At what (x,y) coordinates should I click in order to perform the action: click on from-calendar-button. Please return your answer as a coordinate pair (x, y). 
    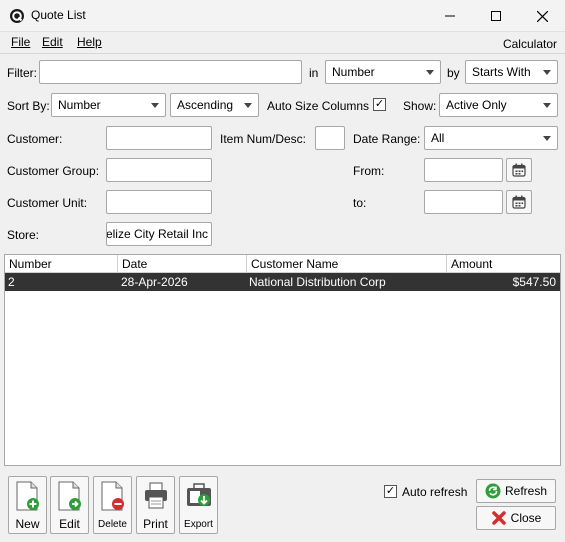
    Looking at the image, I should click on (519, 170).